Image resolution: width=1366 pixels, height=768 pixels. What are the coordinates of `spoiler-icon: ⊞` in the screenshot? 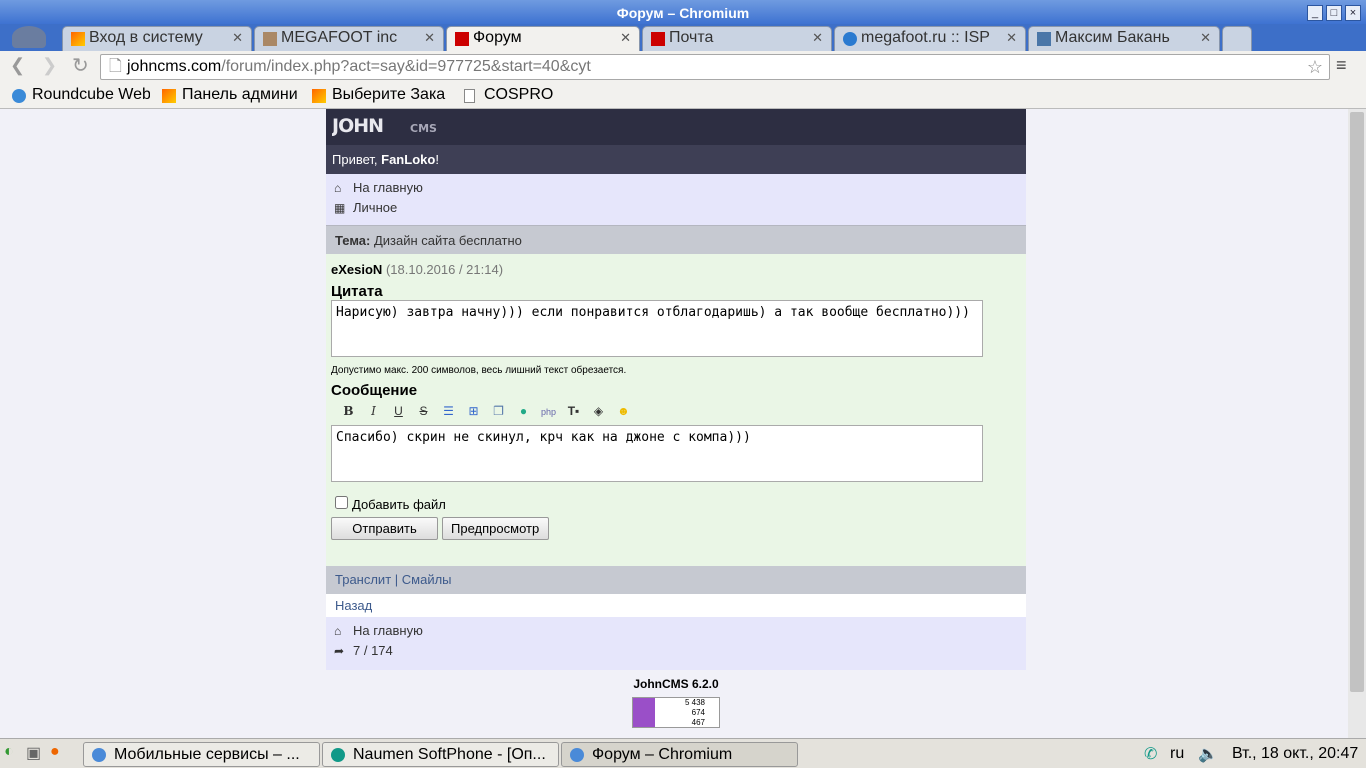 It's located at (473, 411).